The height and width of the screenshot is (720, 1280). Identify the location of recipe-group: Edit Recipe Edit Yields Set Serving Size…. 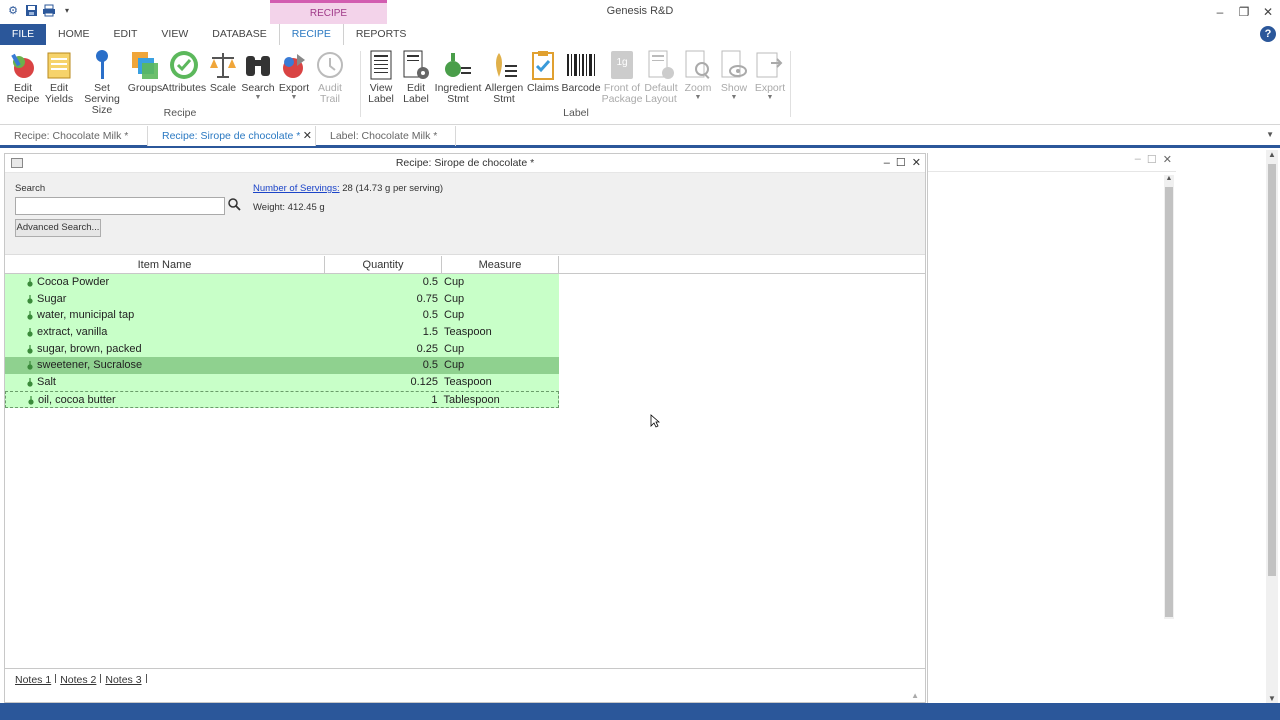
(180, 85).